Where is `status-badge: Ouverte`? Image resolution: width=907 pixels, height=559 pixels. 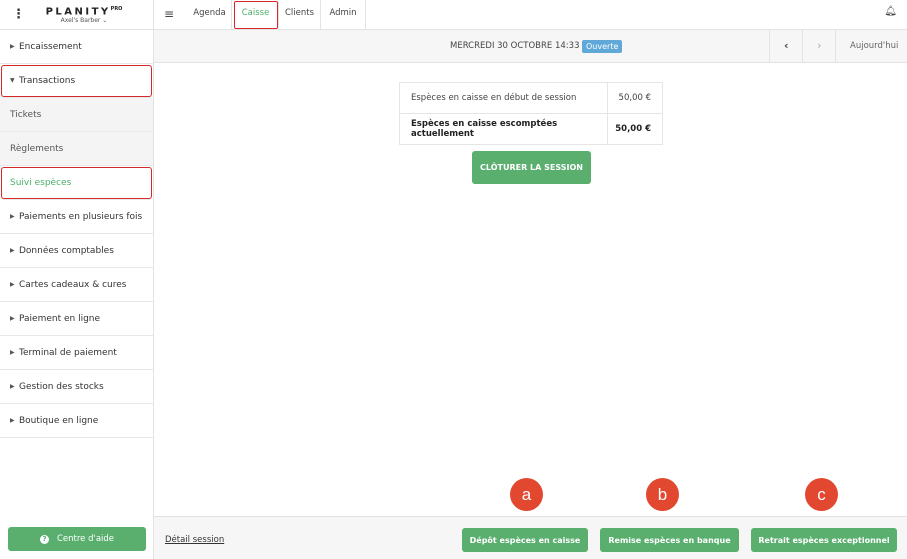 status-badge: Ouverte is located at coordinates (602, 46).